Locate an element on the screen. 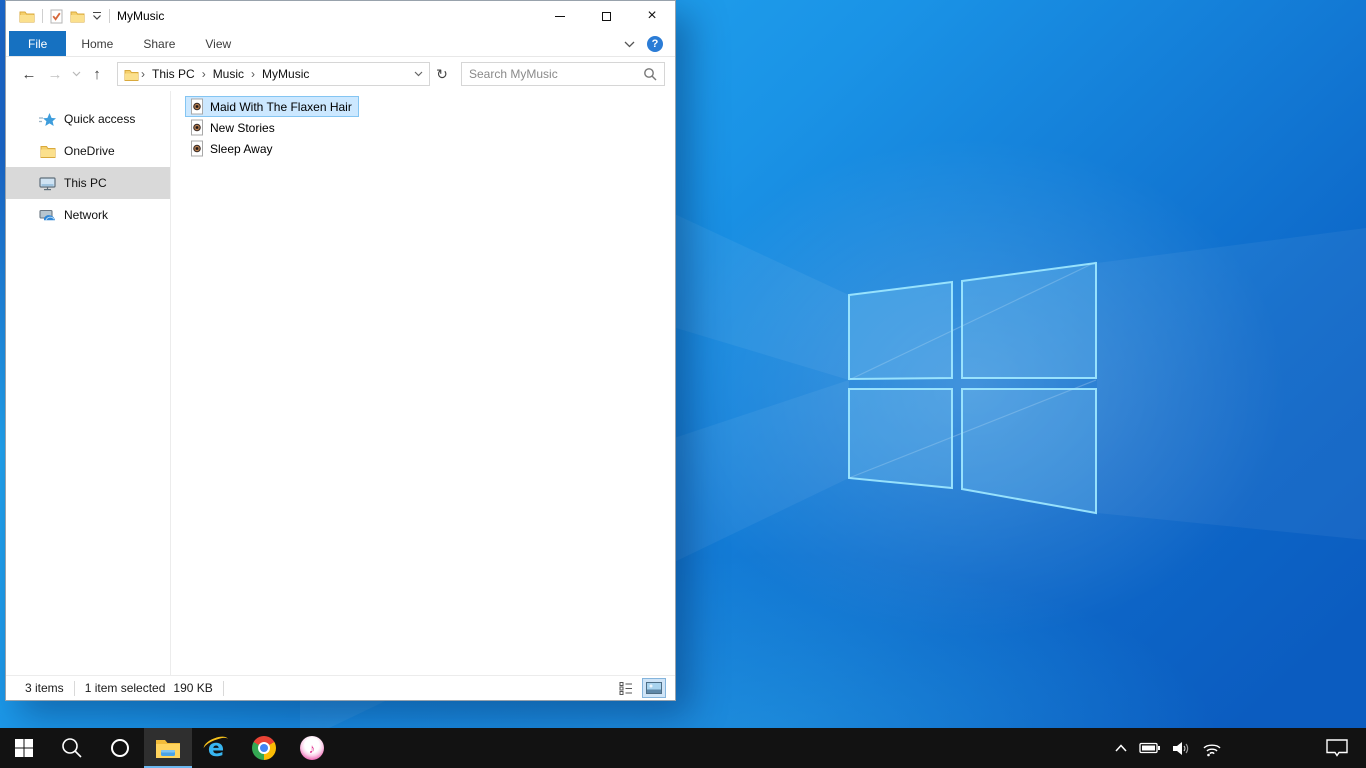  sidebar-item-quick-access: Quick access is located at coordinates (88, 119).